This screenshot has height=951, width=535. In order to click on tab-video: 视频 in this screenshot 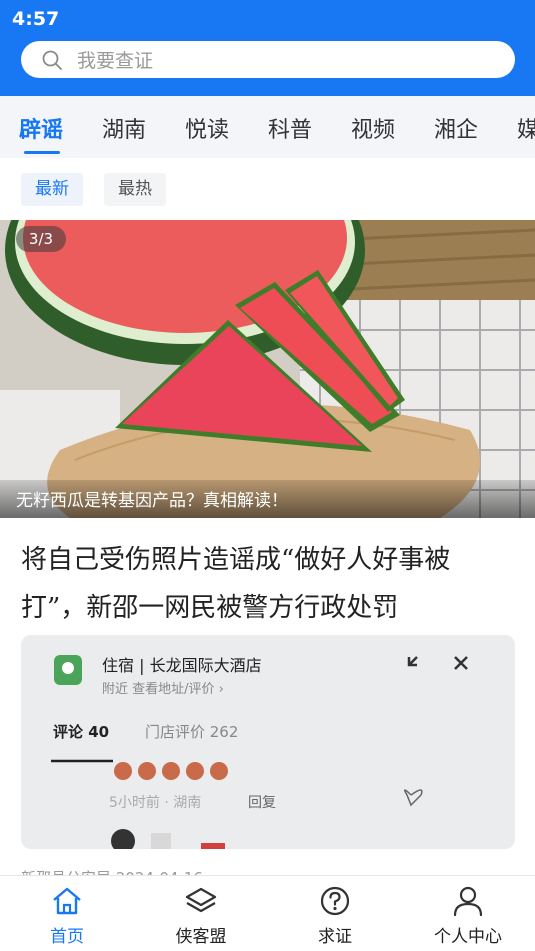, I will do `click(373, 128)`.